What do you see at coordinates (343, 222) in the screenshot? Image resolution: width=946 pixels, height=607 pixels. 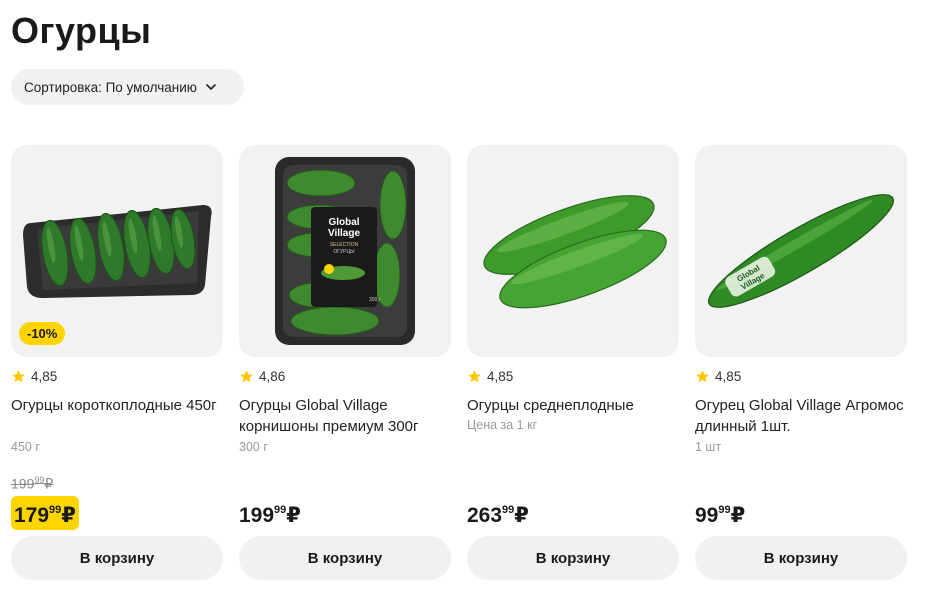 I see `pack-brand-line-1: Global` at bounding box center [343, 222].